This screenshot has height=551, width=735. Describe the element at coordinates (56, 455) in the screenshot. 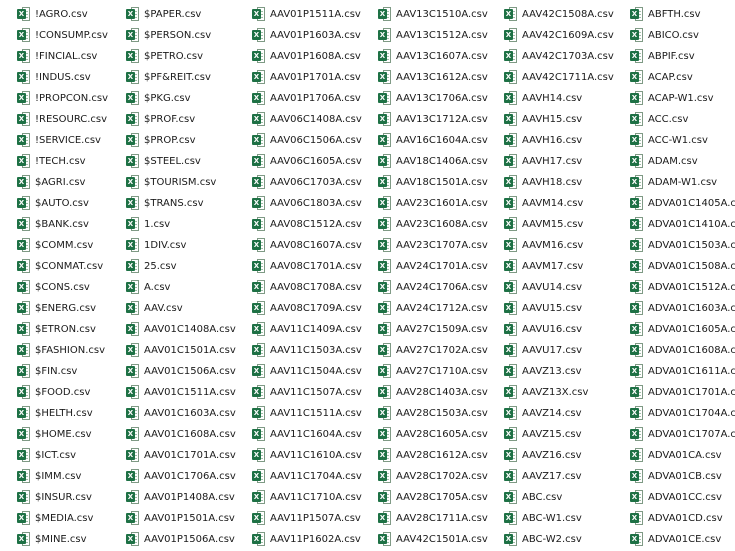

I see `file-name: $ICT.csv` at that location.